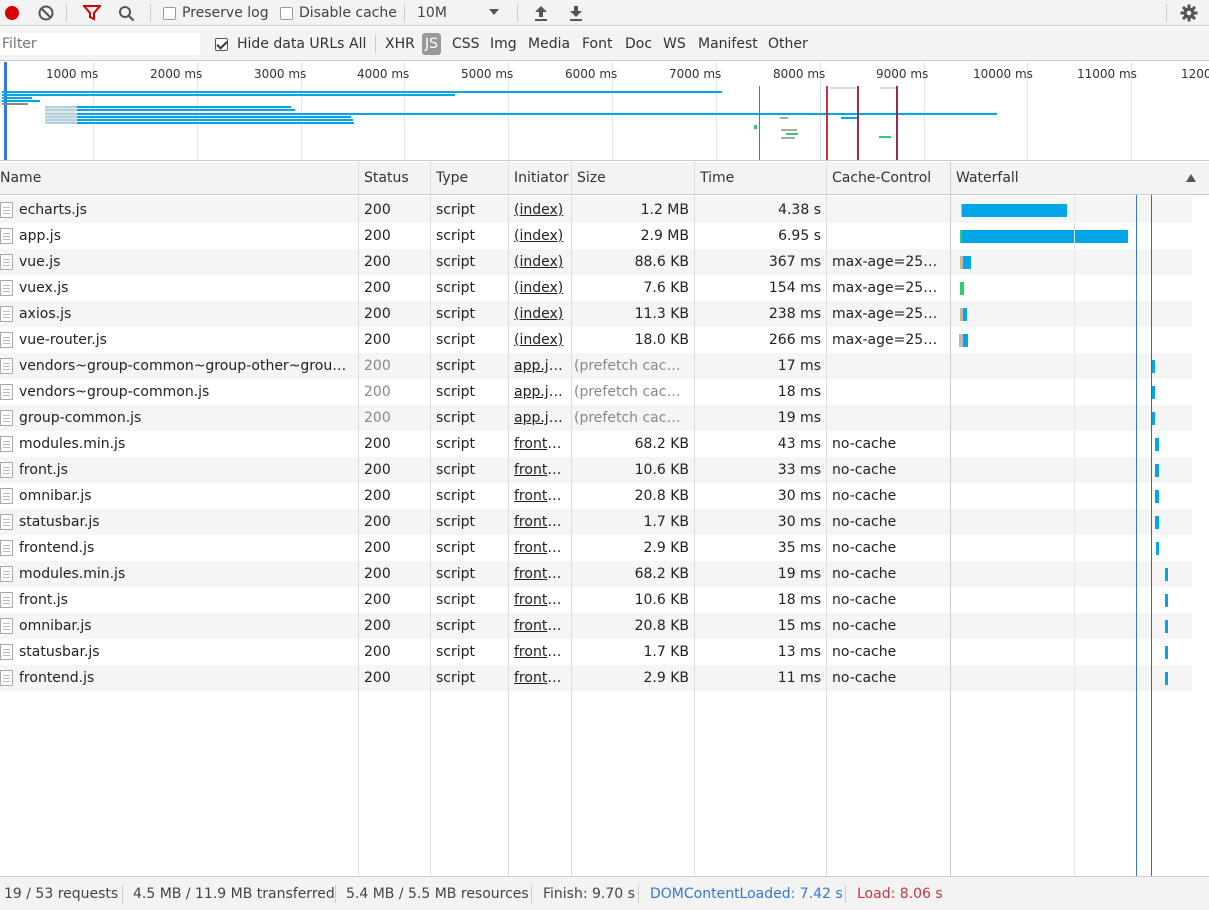 The width and height of the screenshot is (1209, 910). I want to click on request-name: vendors~group-common.js, so click(187, 392).